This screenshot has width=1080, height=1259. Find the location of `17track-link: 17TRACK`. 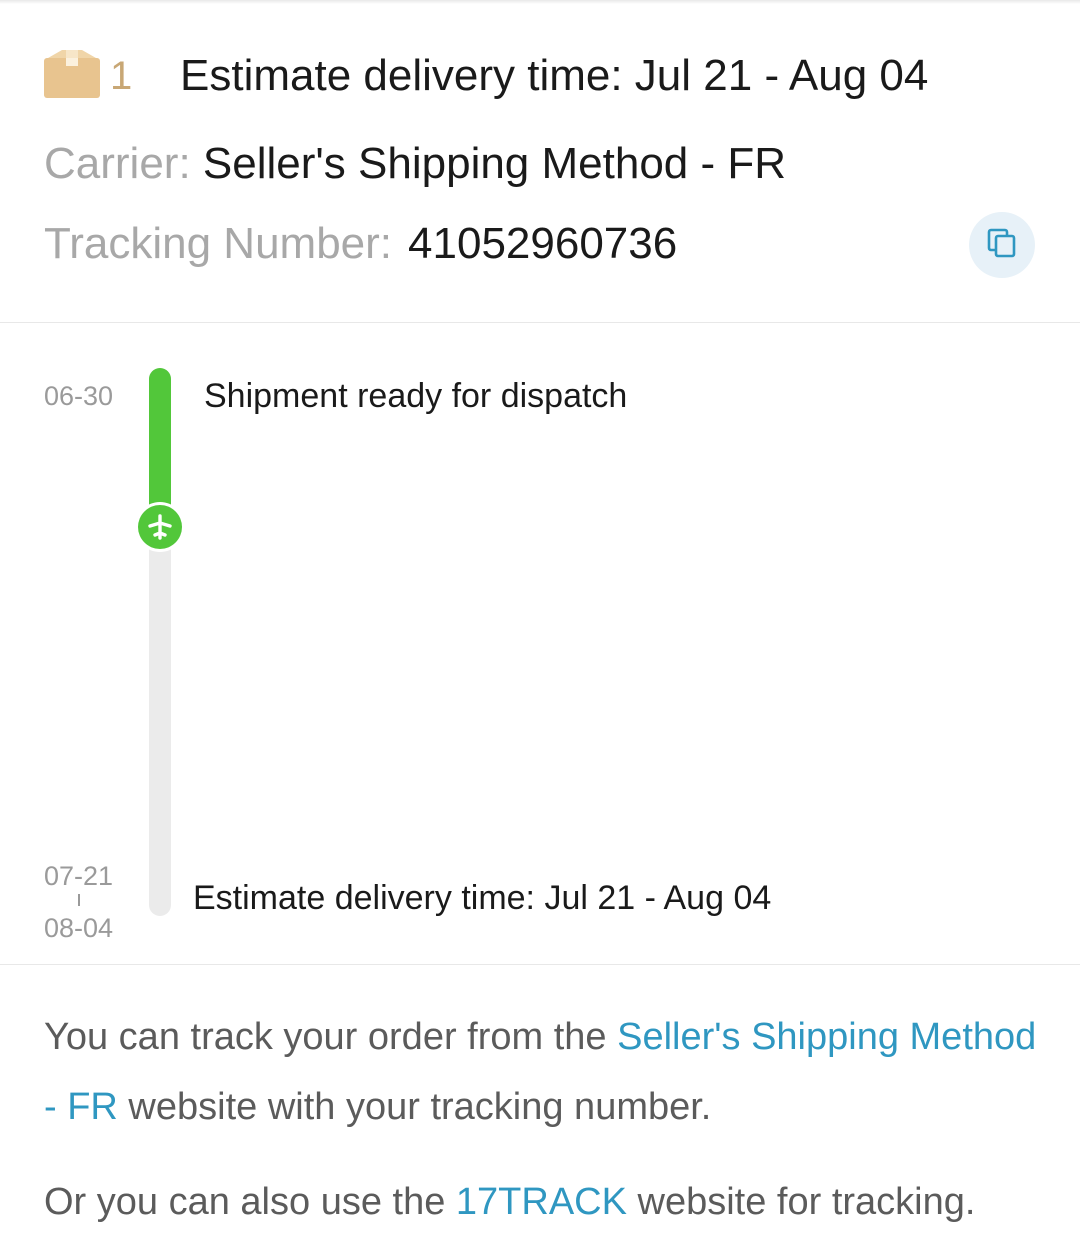

17track-link: 17TRACK is located at coordinates (541, 1202).